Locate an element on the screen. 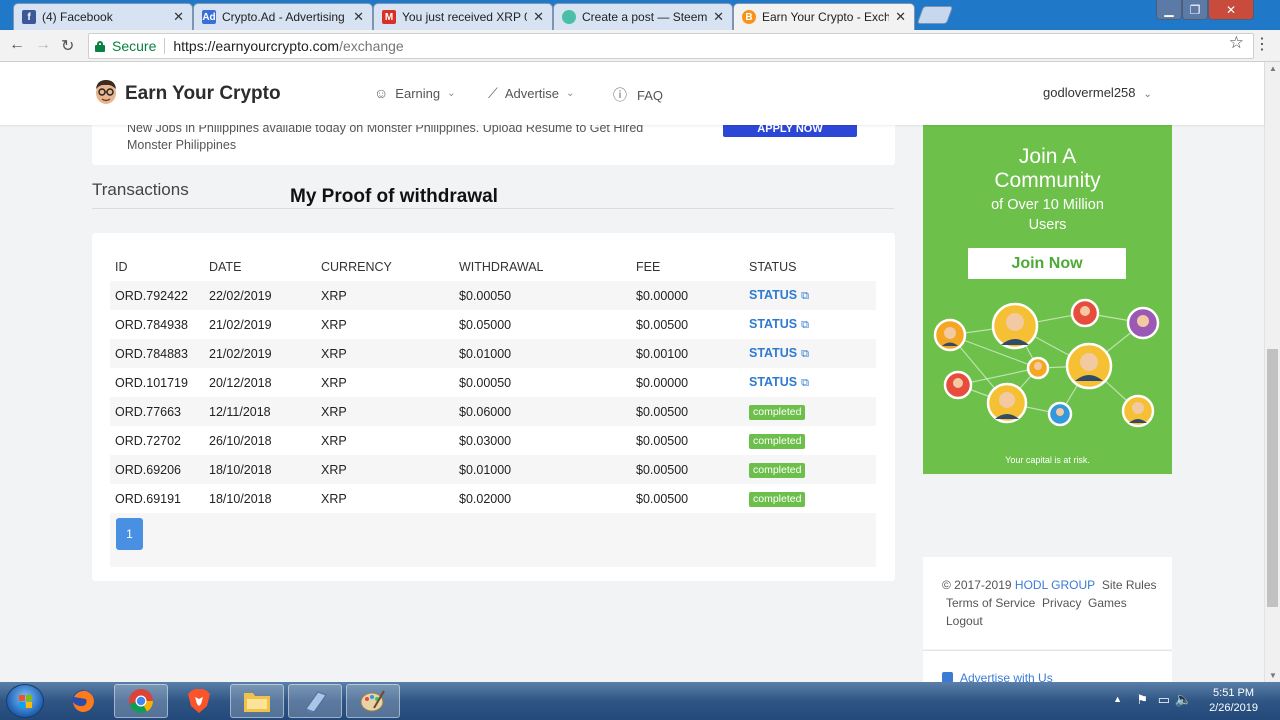 The image size is (1280, 720). cell-withdrawal: $0.02000 is located at coordinates (485, 498).